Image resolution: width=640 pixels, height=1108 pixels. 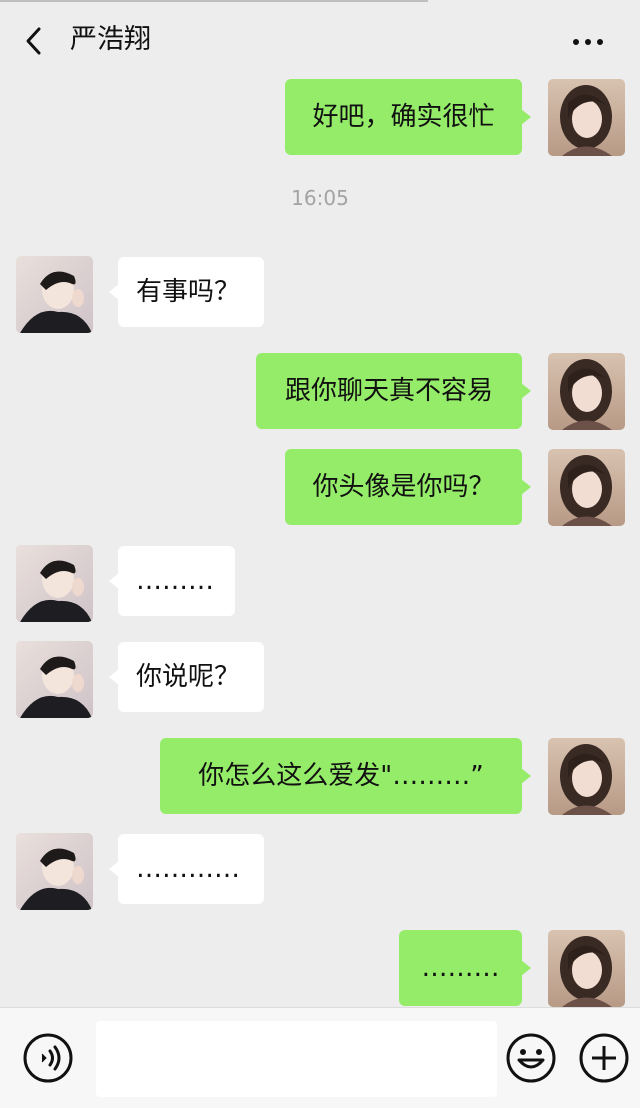 What do you see at coordinates (408, 117) in the screenshot?
I see `message-bubble: 好吧，确实很忙` at bounding box center [408, 117].